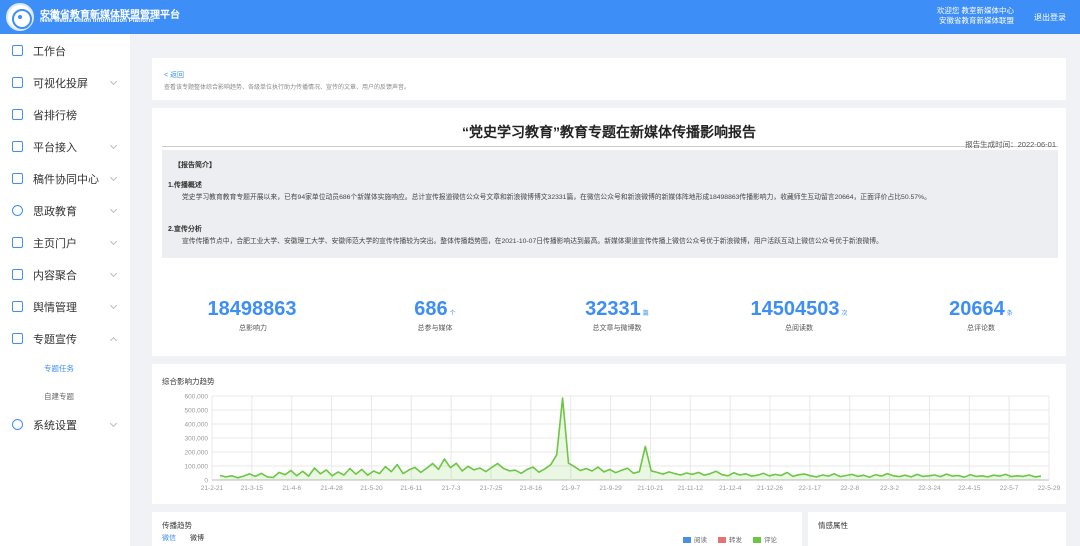 The image size is (1080, 546). I want to click on panel-title: 情感属性, so click(833, 525).